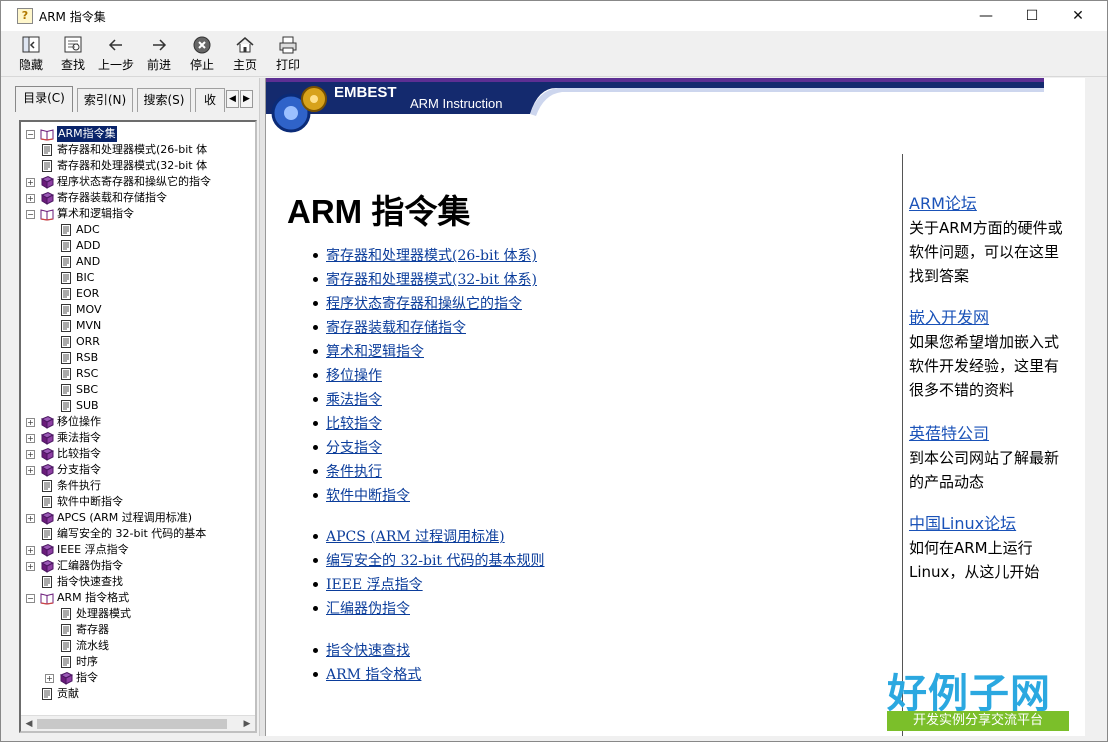 The height and width of the screenshot is (742, 1108). I want to click on topic-link: 寄存器和处理器模式(26-bit 体系), so click(431, 256).